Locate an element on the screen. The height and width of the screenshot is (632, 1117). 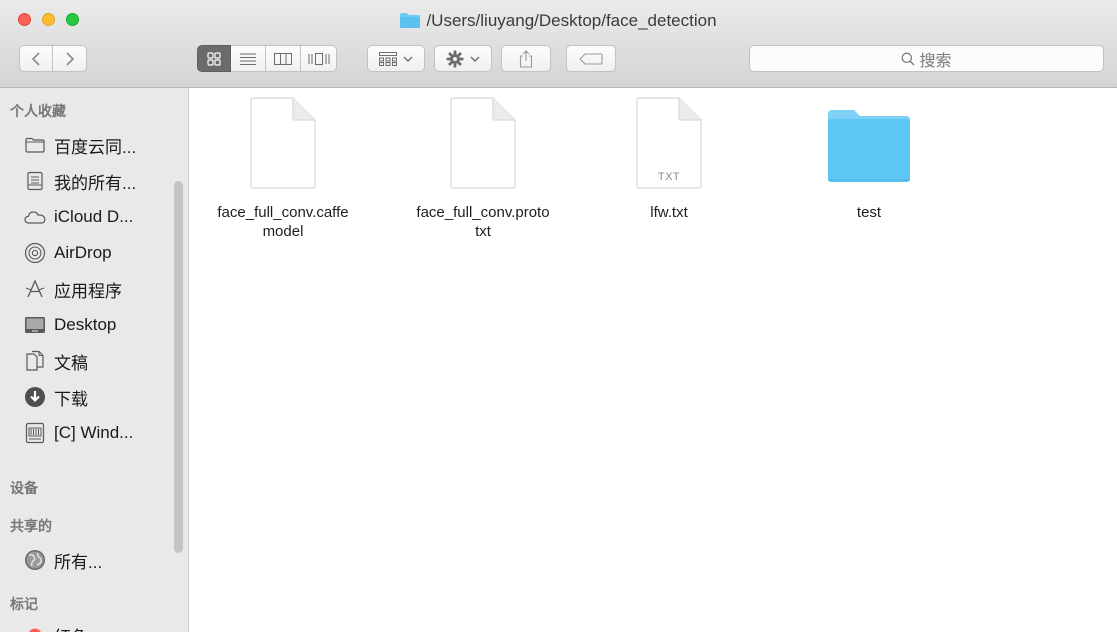
window-title: /Users/liuyang/Desktop/face_detection is located at coordinates (571, 20).